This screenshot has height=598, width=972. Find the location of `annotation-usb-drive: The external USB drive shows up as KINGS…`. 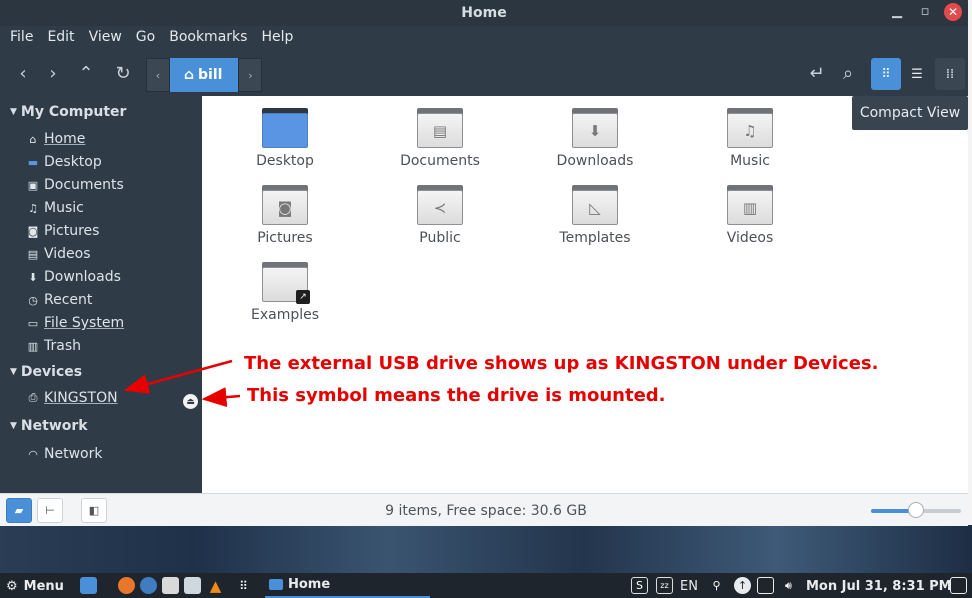

annotation-usb-drive: The external USB drive shows up as KINGS… is located at coordinates (561, 363).